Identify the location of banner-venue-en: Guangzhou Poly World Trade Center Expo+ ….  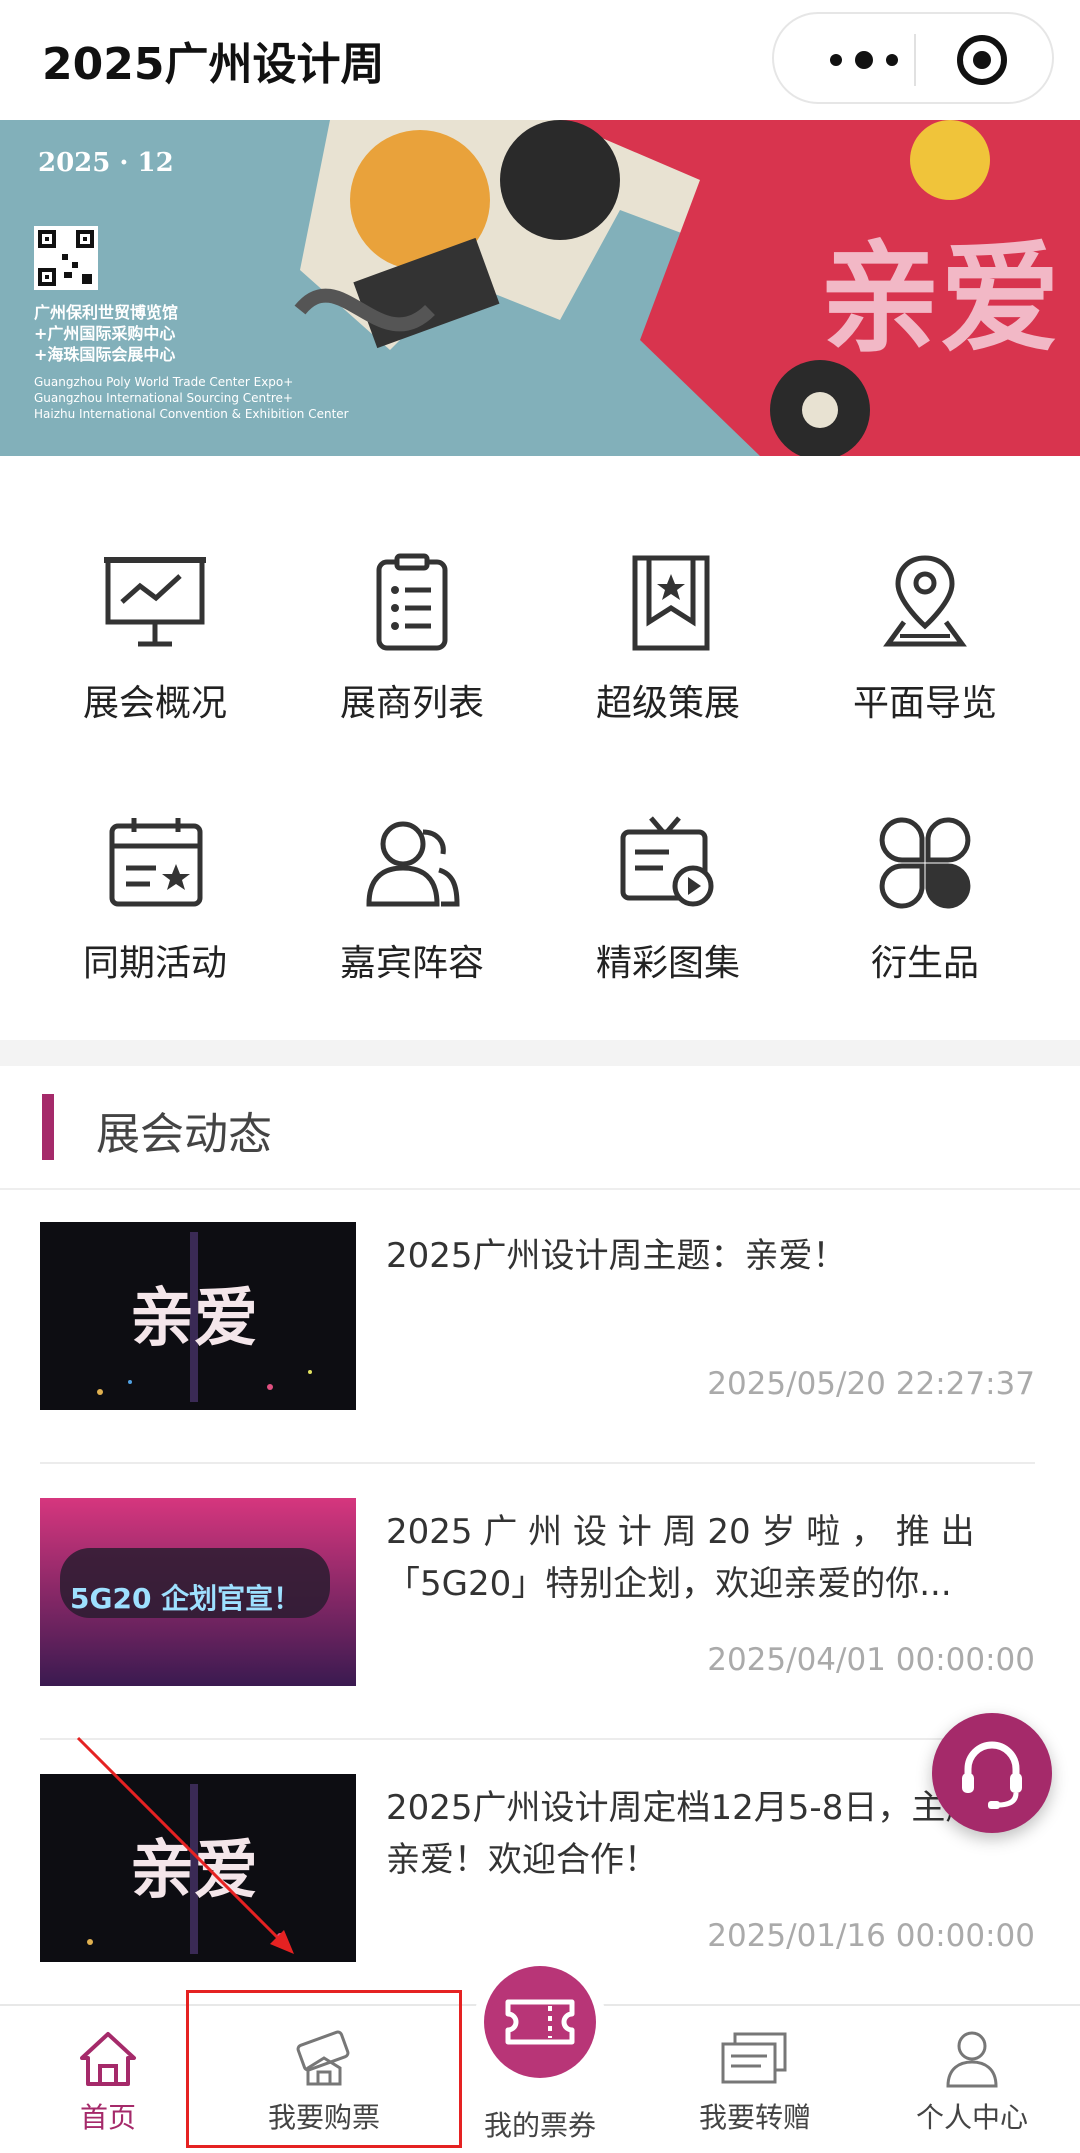
(191, 398).